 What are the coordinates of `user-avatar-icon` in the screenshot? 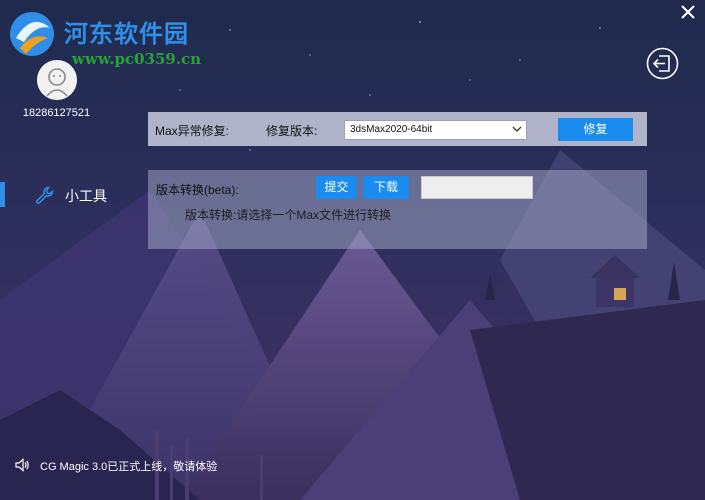 It's located at (57, 80).